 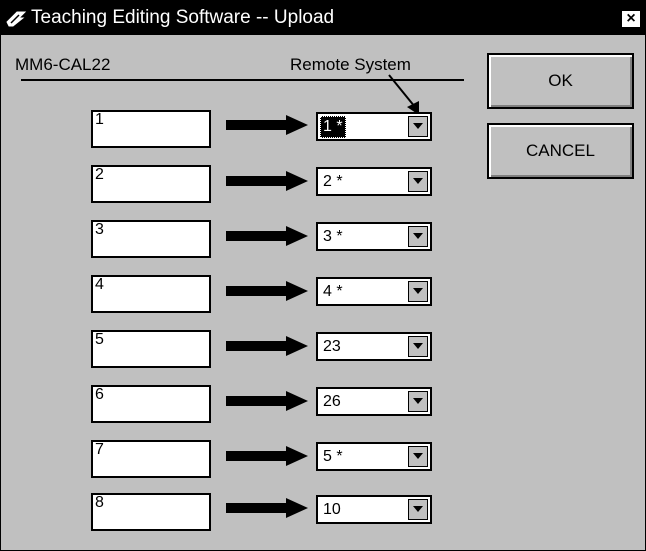 What do you see at coordinates (99, 502) in the screenshot?
I see `slot-number: 8` at bounding box center [99, 502].